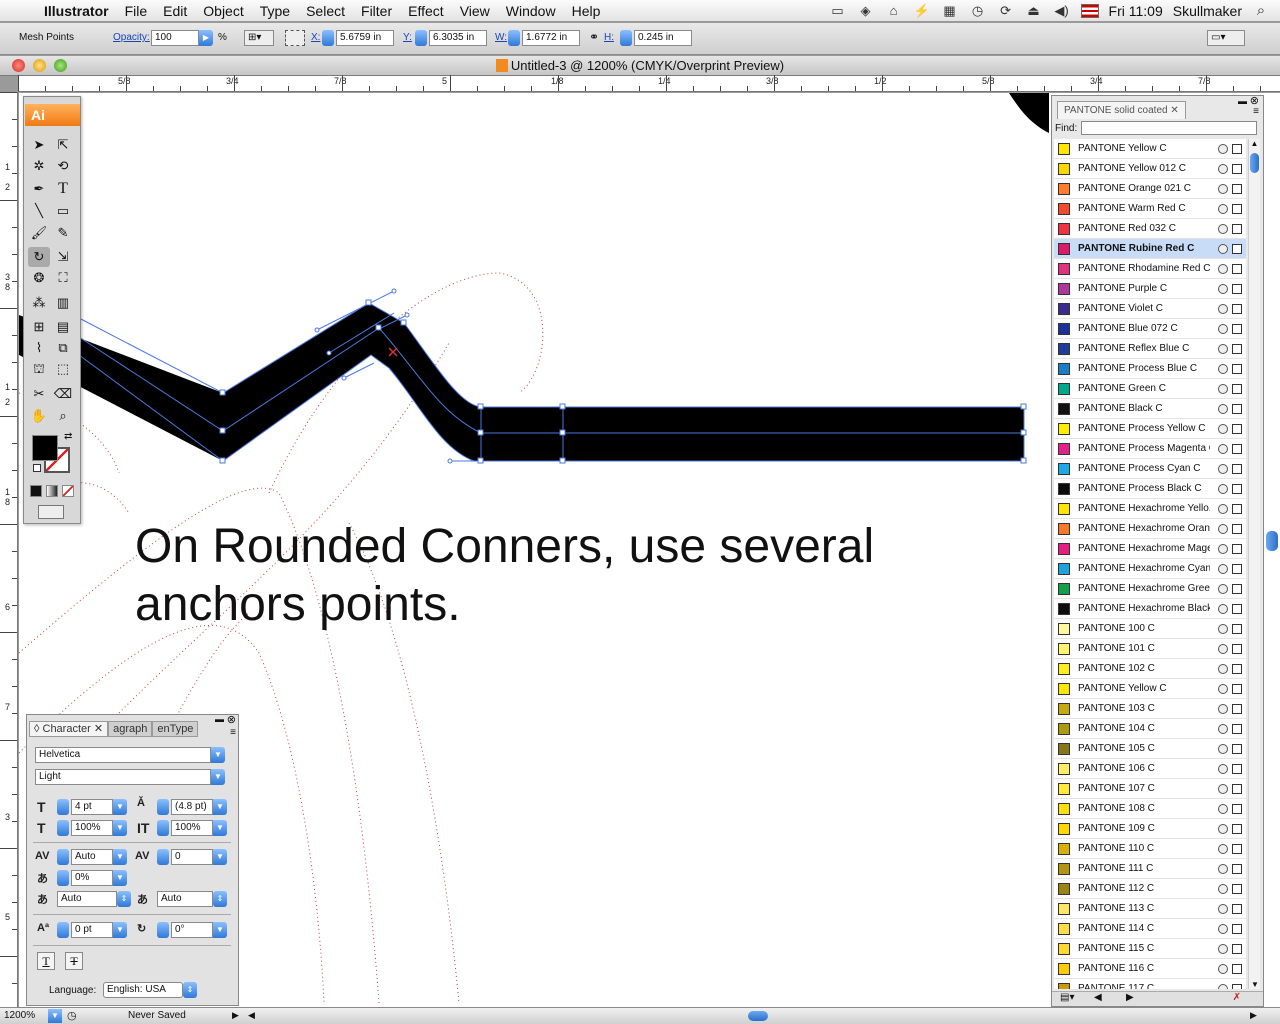  What do you see at coordinates (92, 857) in the screenshot?
I see `kerning-field: Auto` at bounding box center [92, 857].